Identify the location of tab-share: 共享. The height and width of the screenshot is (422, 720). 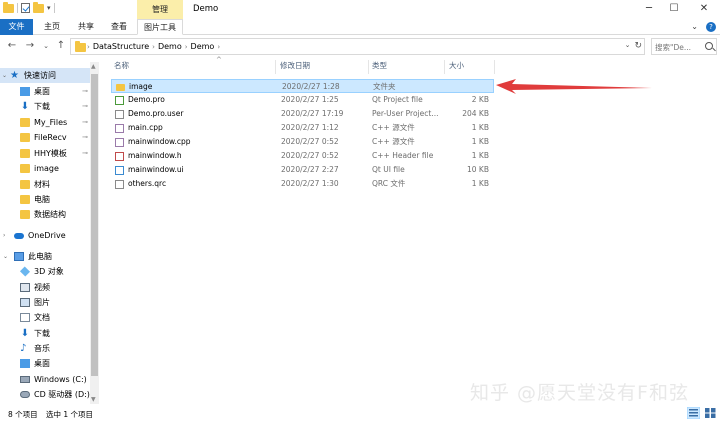
(86, 27).